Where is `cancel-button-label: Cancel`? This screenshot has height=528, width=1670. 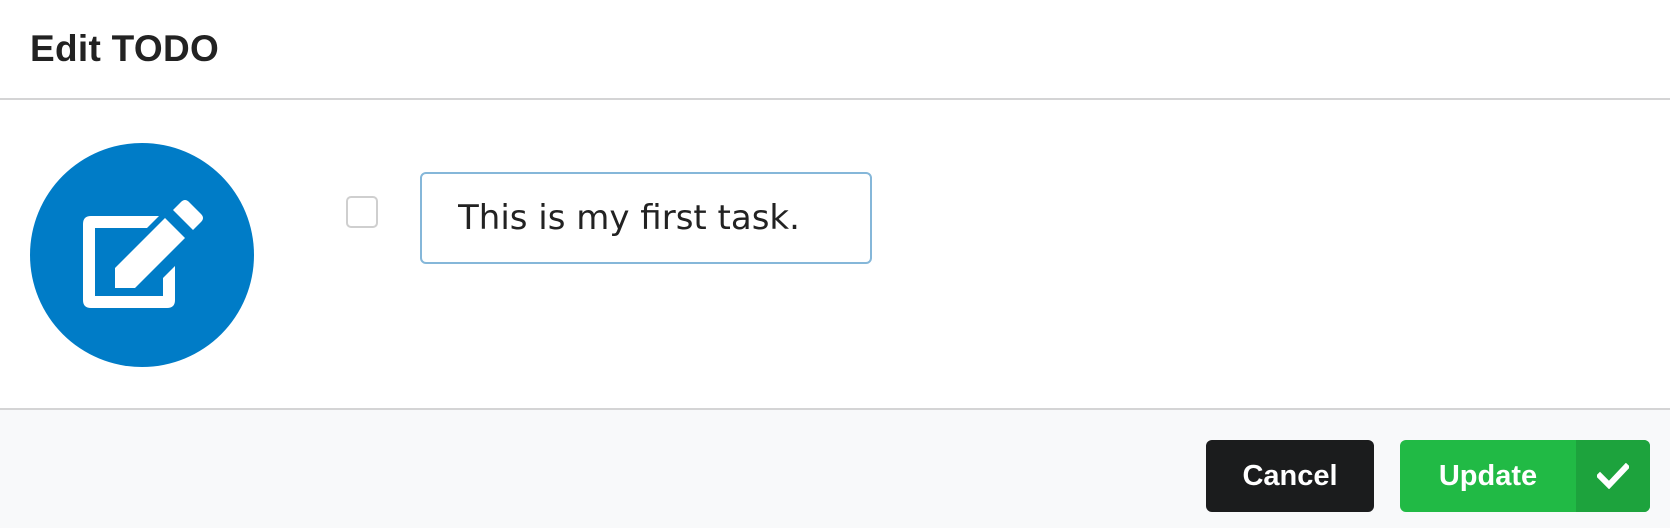
cancel-button-label: Cancel is located at coordinates (1290, 475).